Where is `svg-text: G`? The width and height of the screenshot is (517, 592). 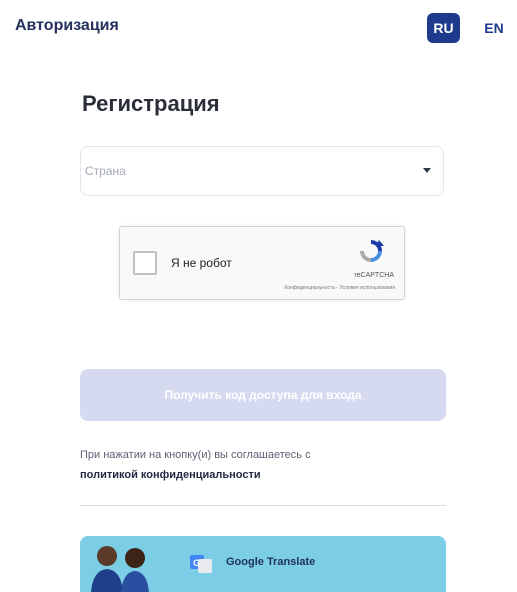 svg-text: G is located at coordinates (196, 563).